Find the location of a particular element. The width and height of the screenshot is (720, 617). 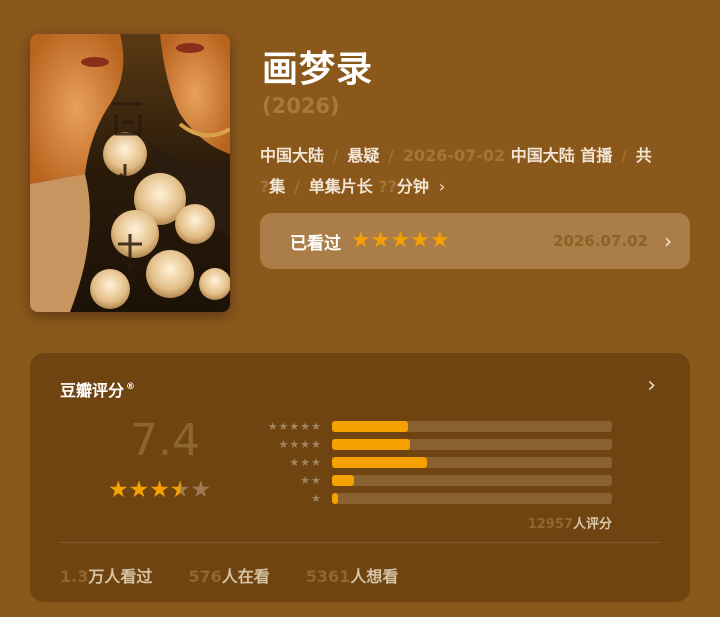

stat-watching-number: 576 is located at coordinates (205, 576).